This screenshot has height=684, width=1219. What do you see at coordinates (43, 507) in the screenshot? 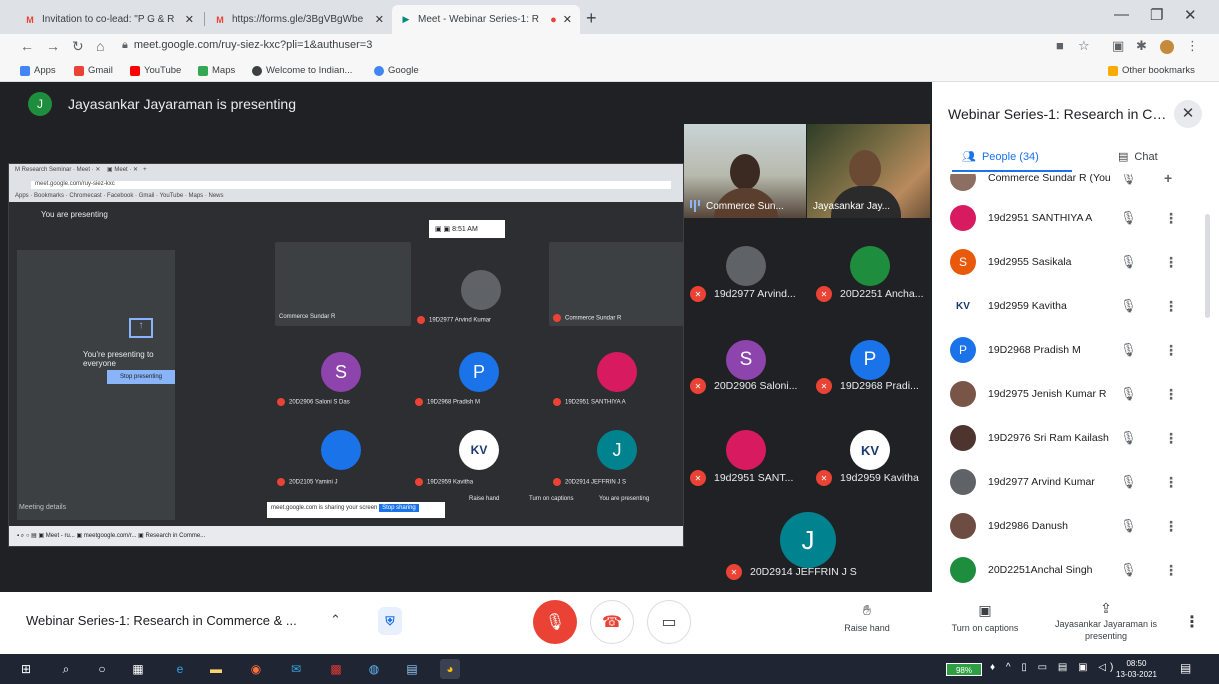
I see `shared-meeting-details: Meeting details` at bounding box center [43, 507].